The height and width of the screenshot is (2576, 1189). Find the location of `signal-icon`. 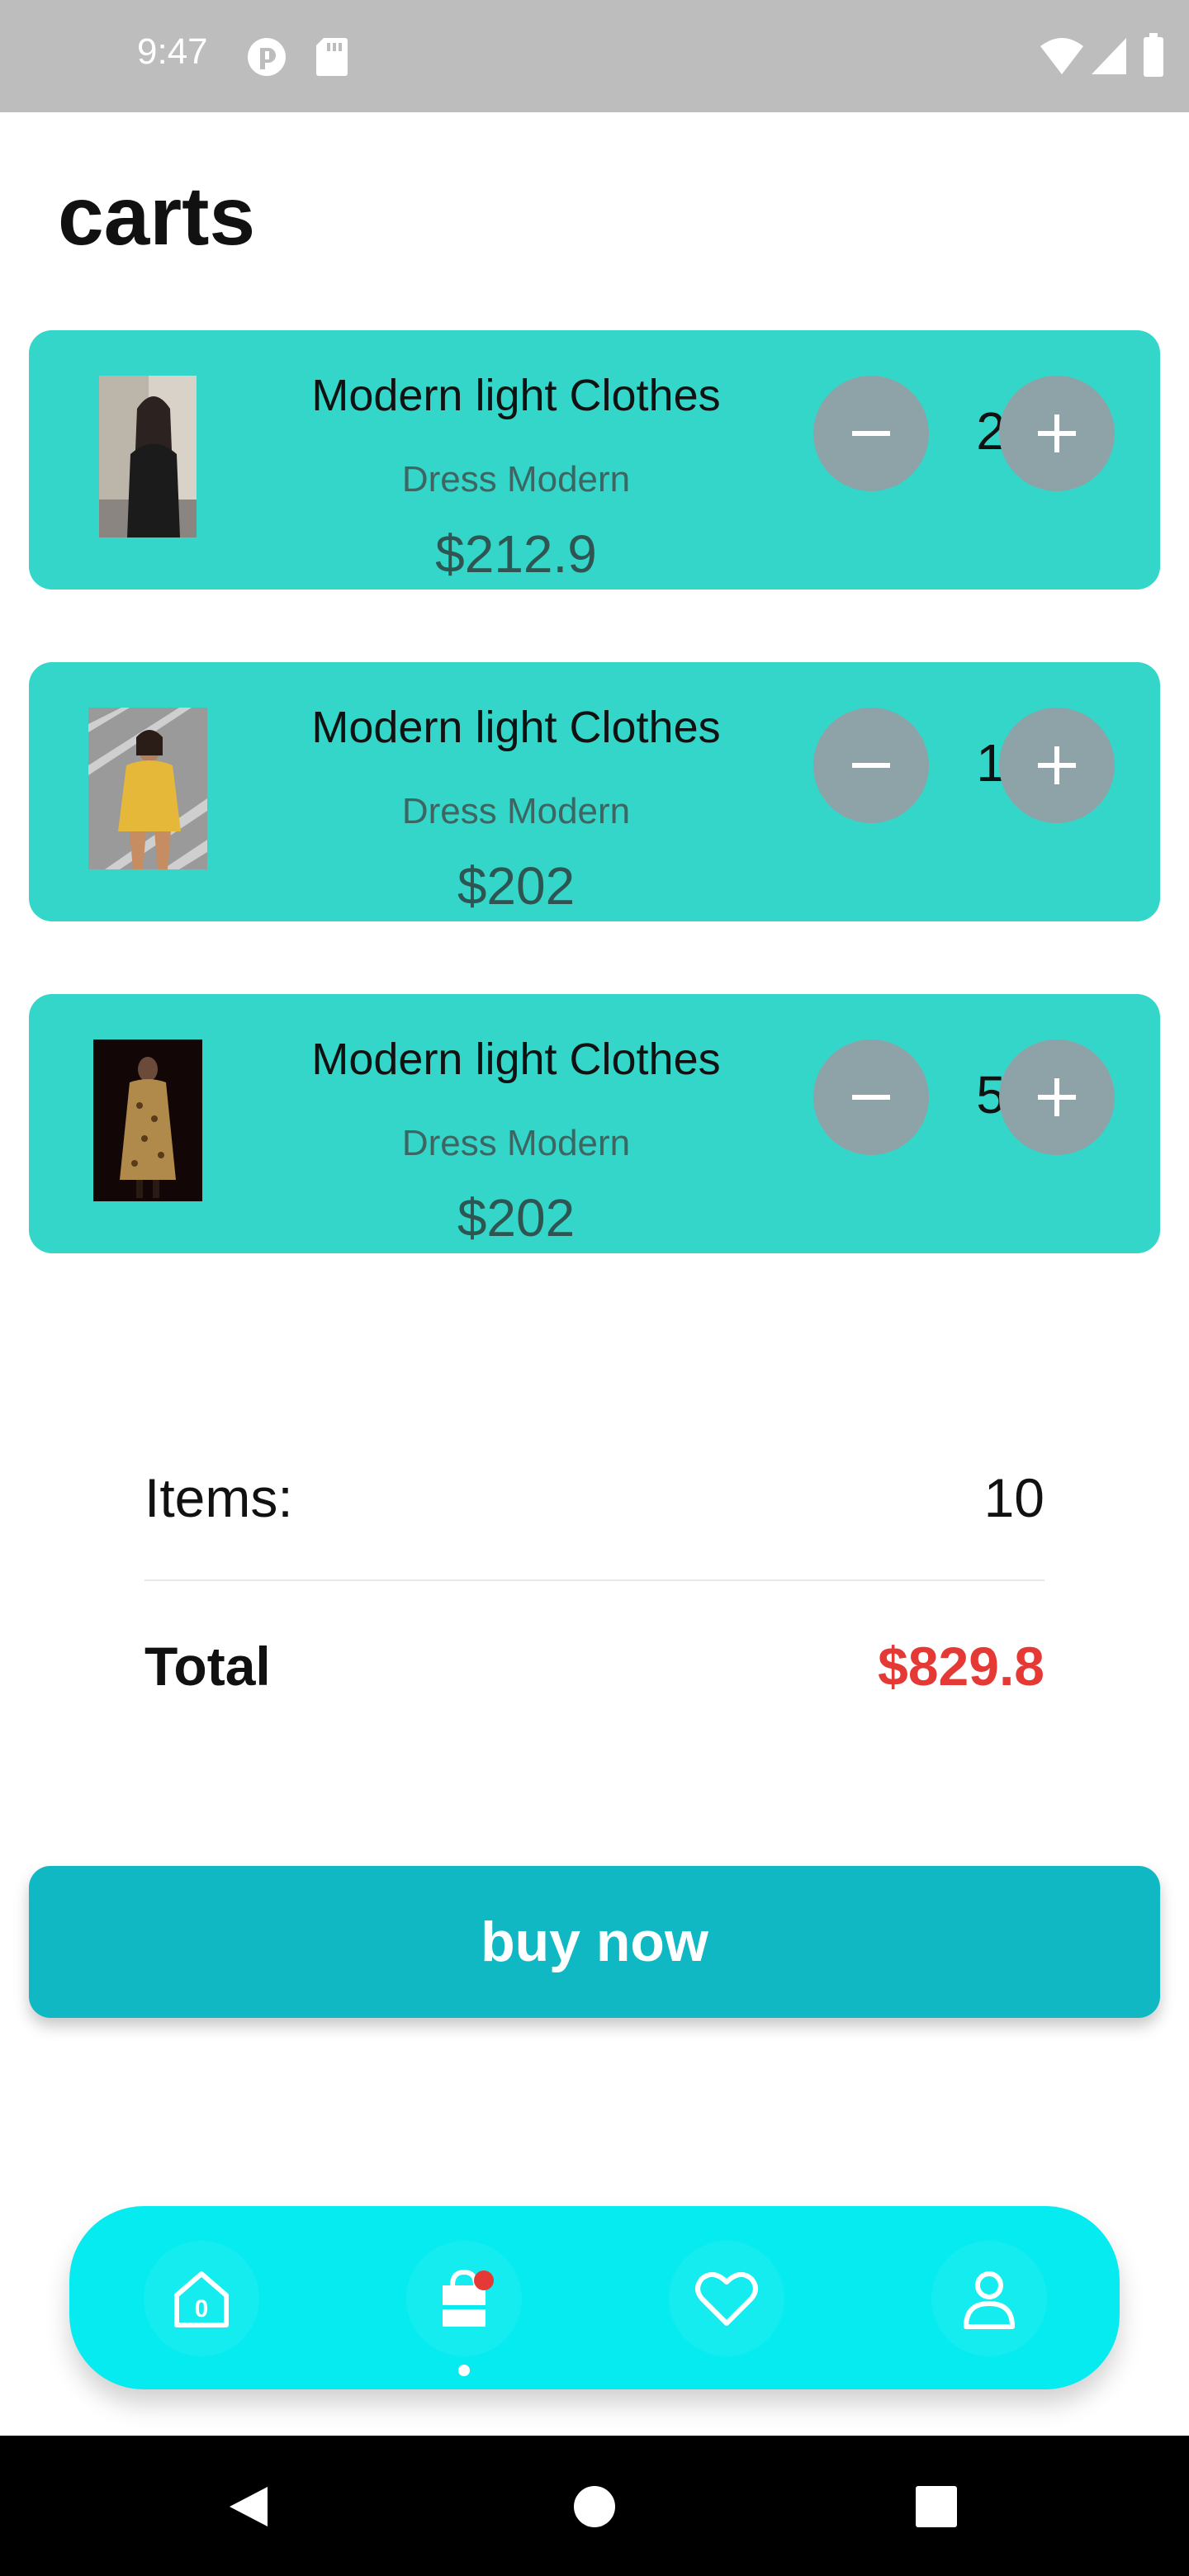

signal-icon is located at coordinates (1109, 56).